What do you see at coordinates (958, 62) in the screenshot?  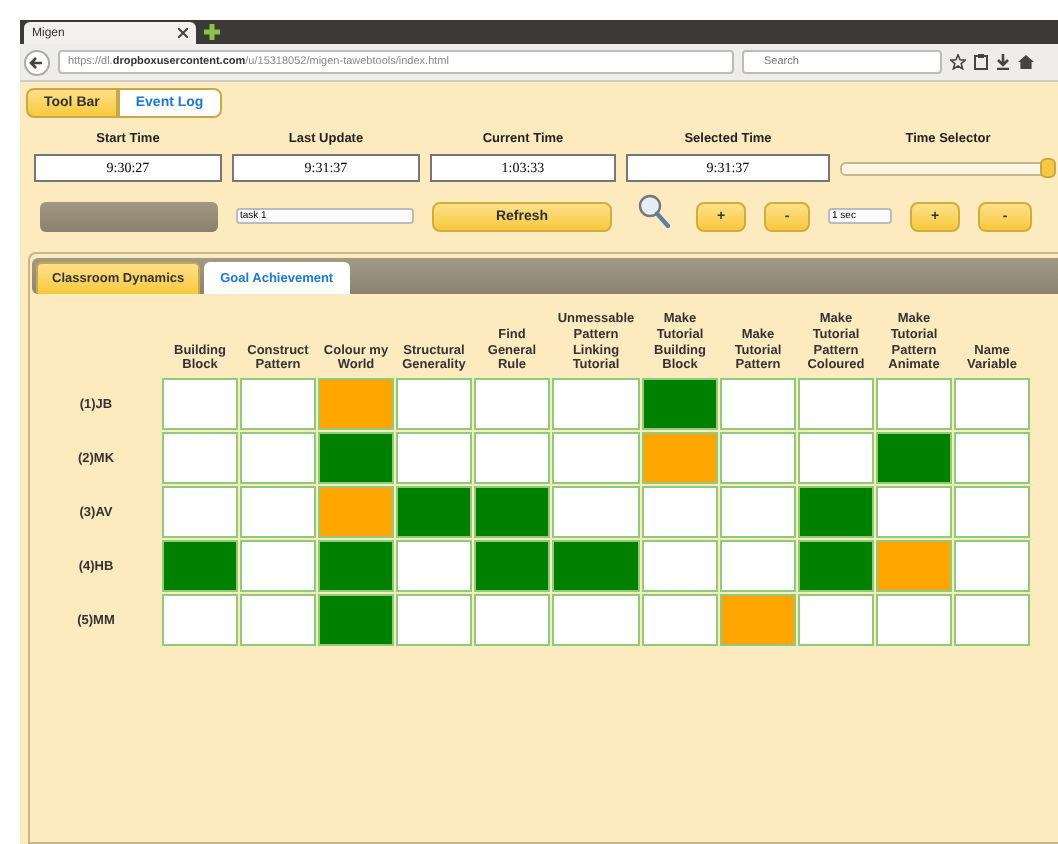 I see `star-icon` at bounding box center [958, 62].